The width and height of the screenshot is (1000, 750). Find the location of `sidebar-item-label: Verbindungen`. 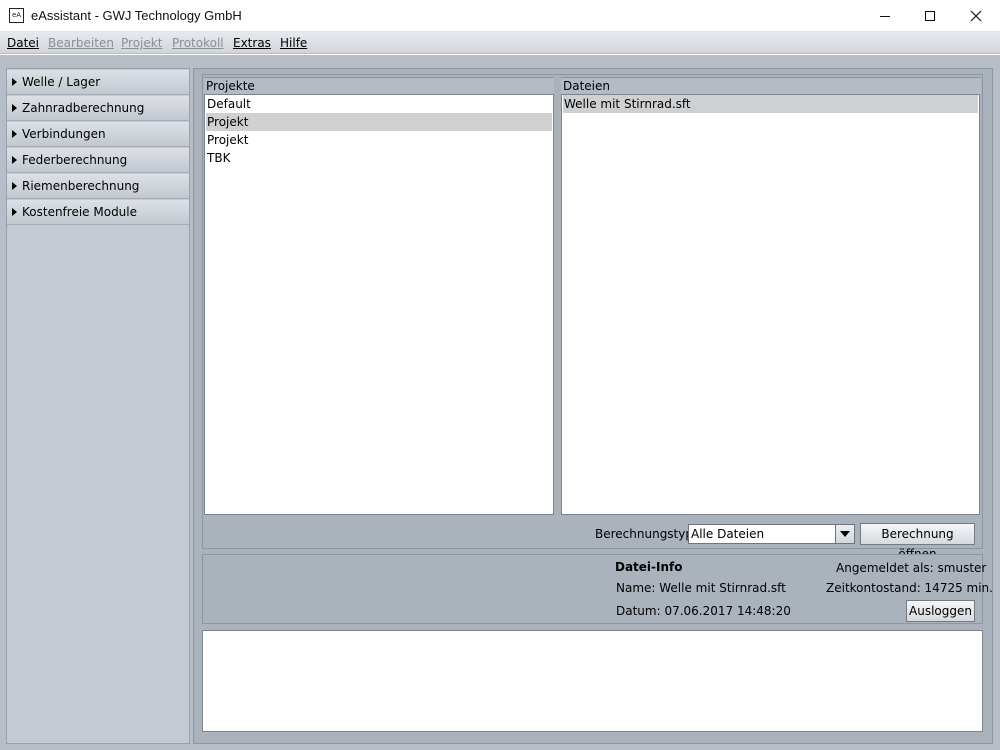

sidebar-item-label: Verbindungen is located at coordinates (64, 134).